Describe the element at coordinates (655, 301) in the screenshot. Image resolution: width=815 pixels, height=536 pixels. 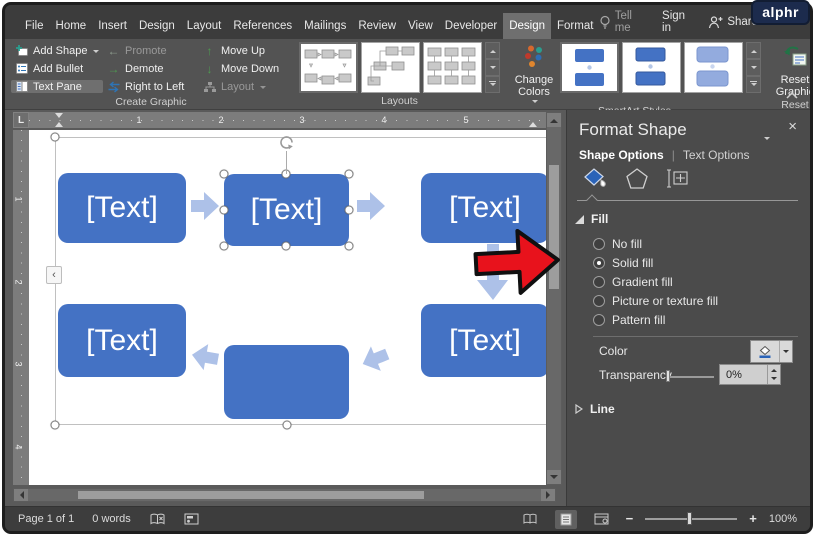
I see `fill-option: Picture or texture fill` at that location.